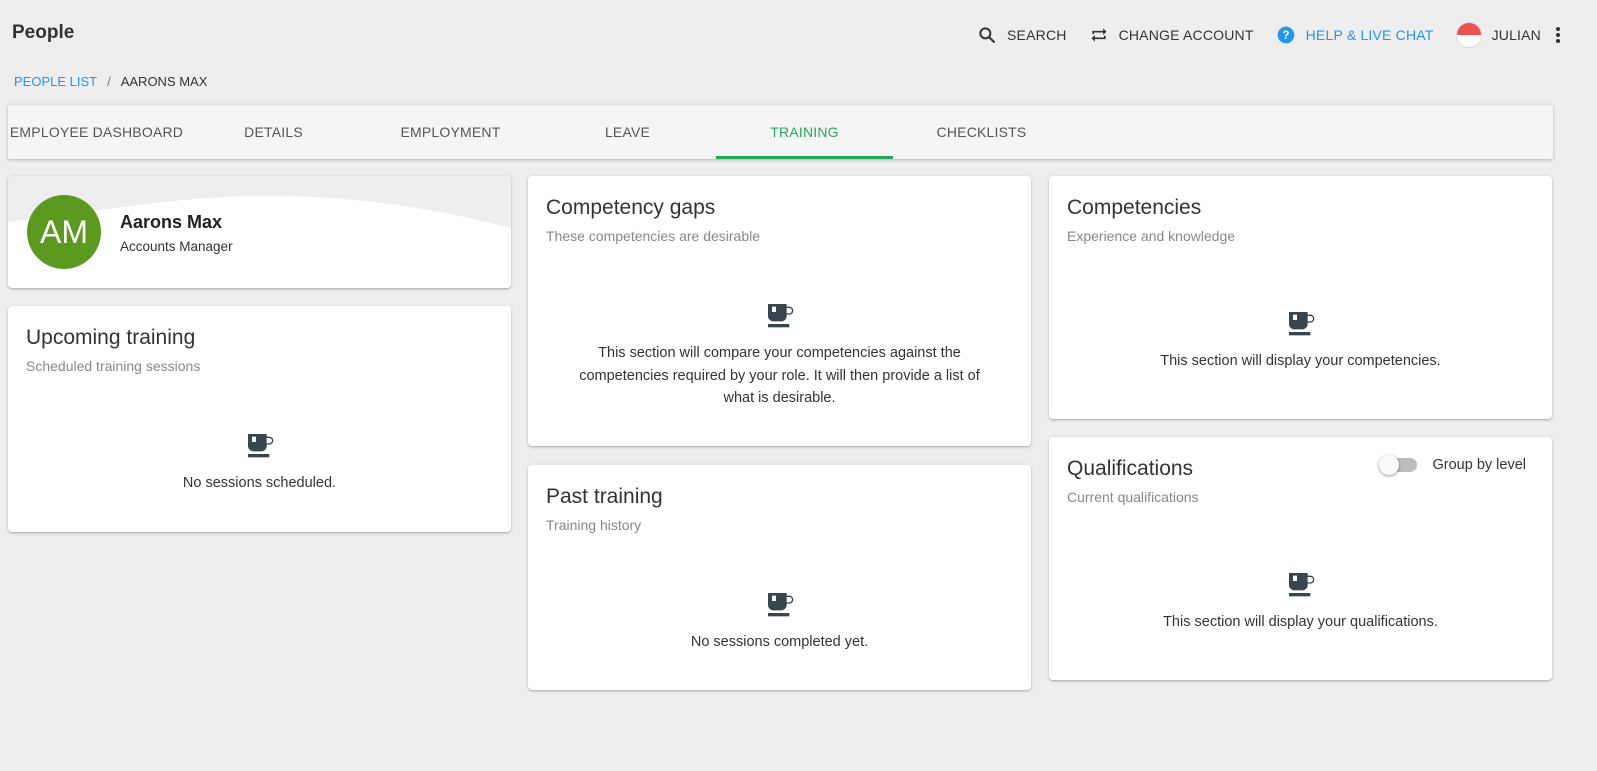 The height and width of the screenshot is (771, 1597). What do you see at coordinates (594, 525) in the screenshot?
I see `card-subtitle: Training history` at bounding box center [594, 525].